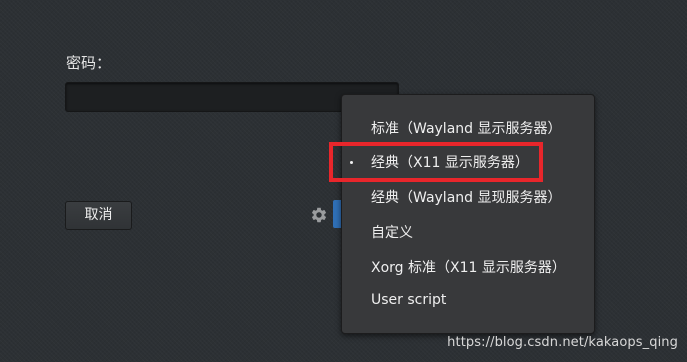  I want to click on menu-item-label: User script, so click(409, 300).